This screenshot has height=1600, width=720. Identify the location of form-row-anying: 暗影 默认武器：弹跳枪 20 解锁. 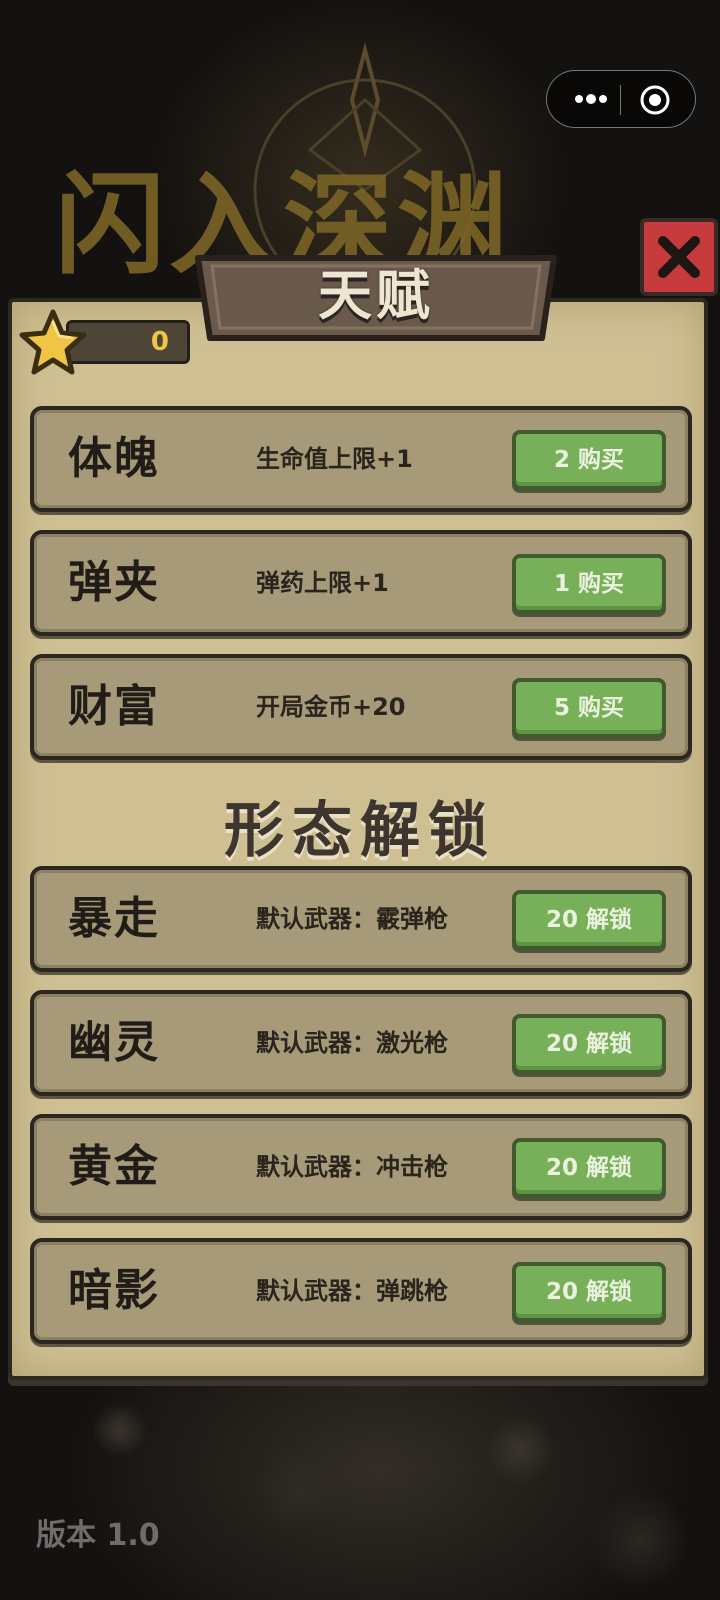
(361, 1291).